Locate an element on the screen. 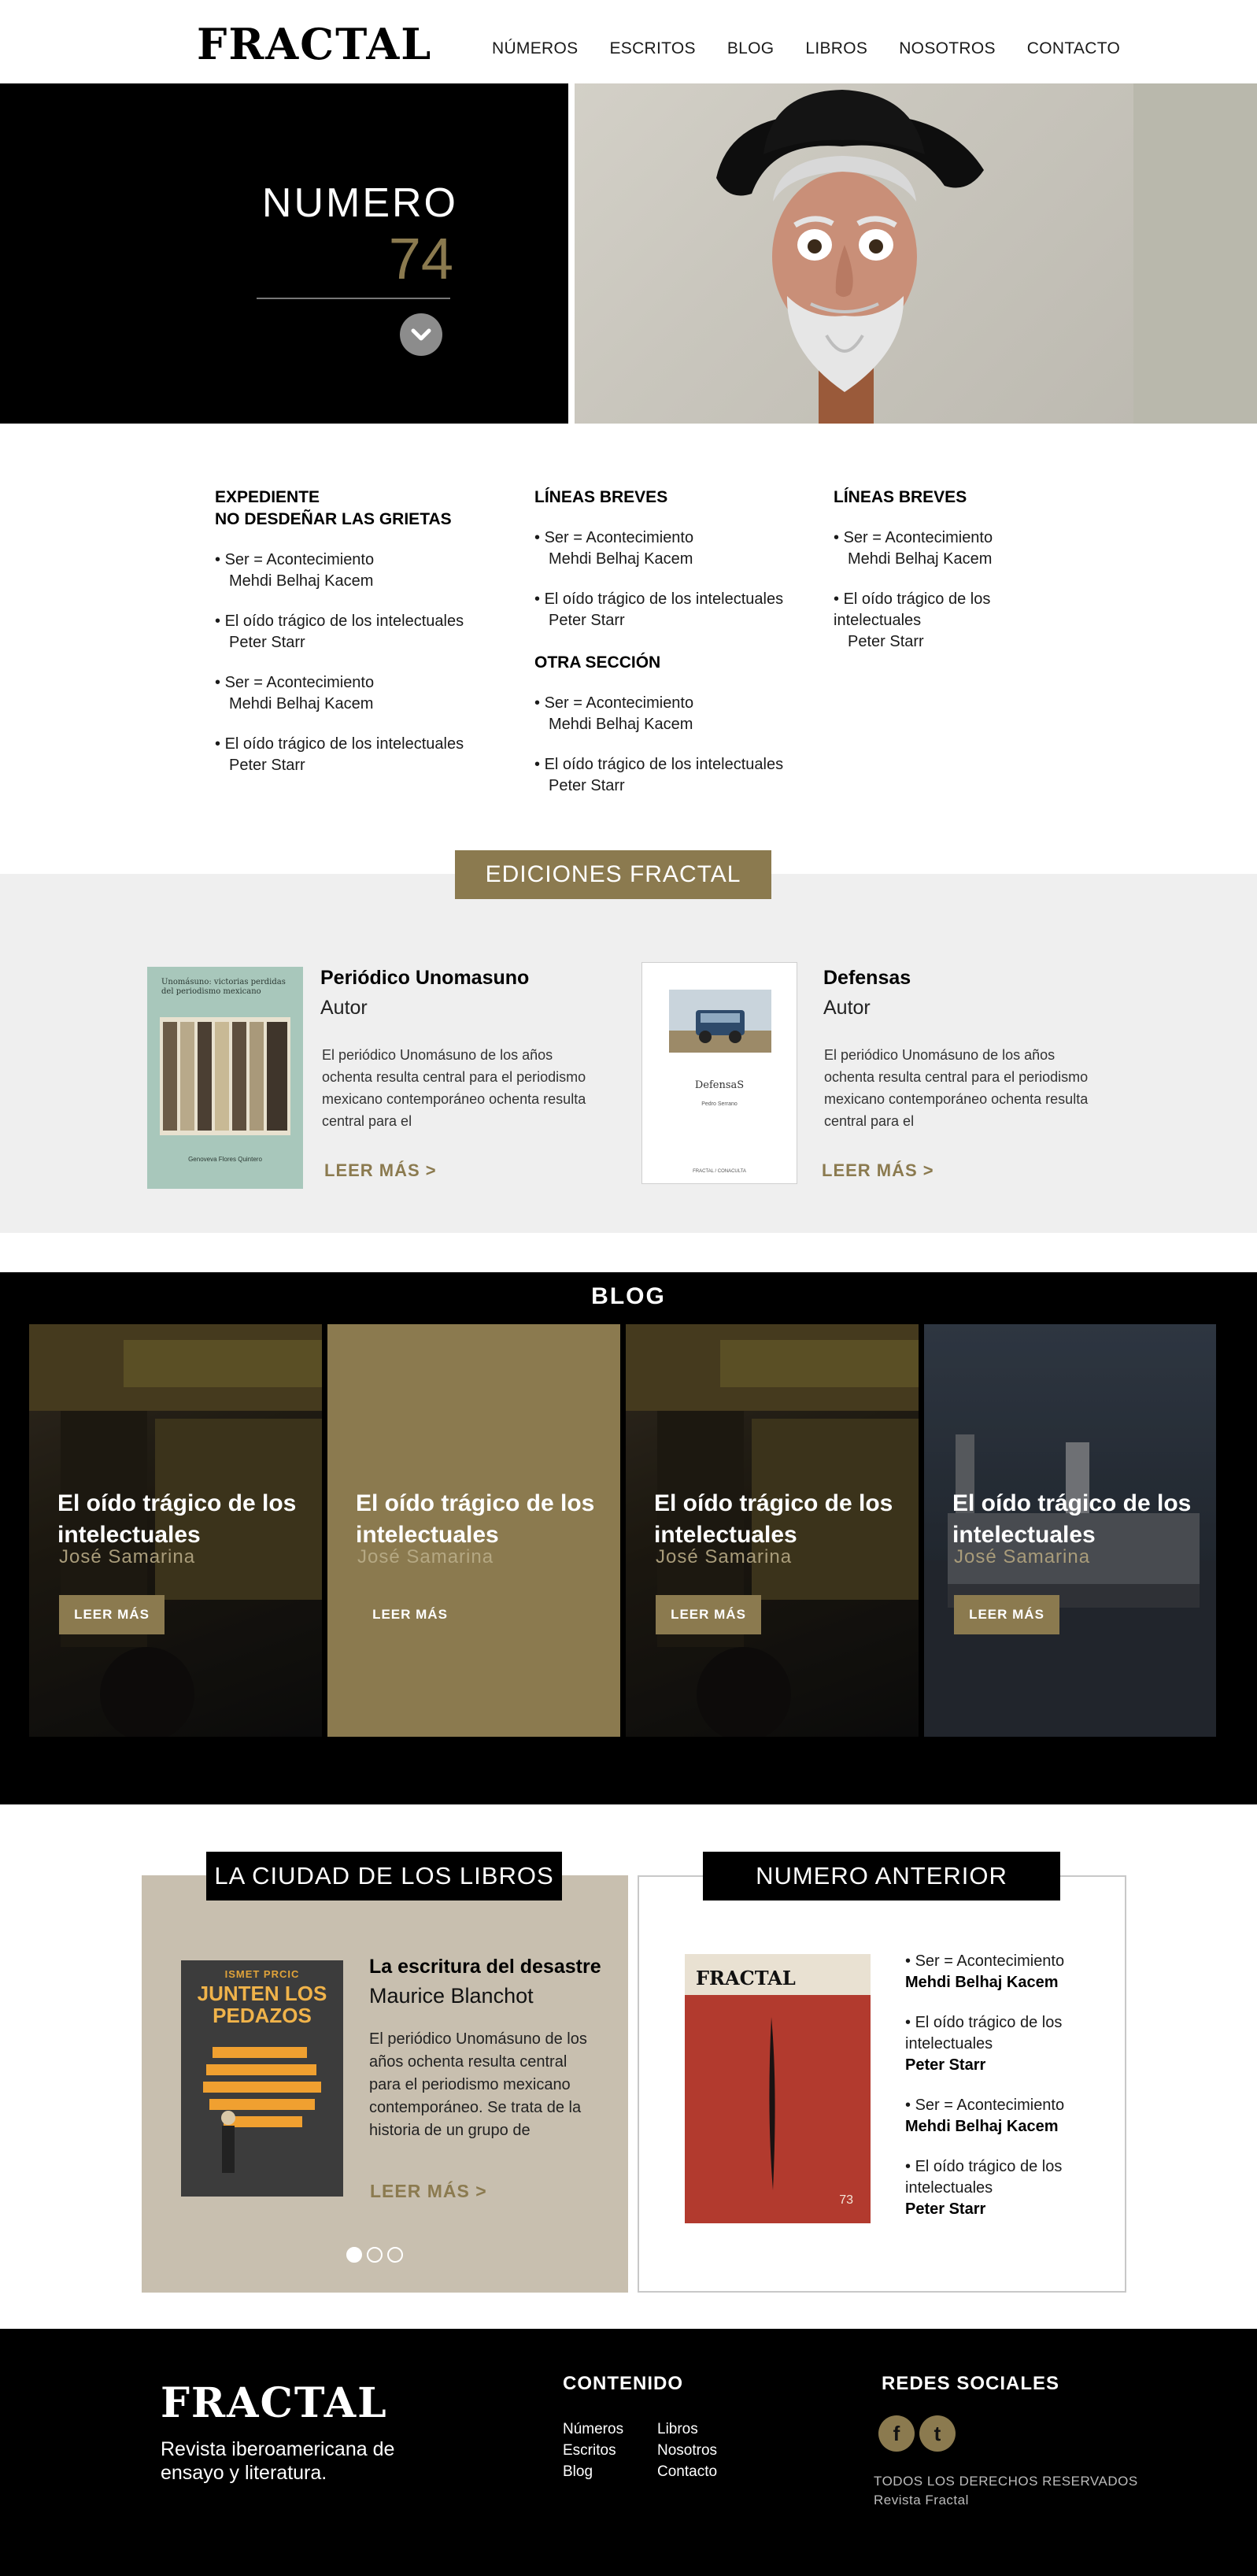 The image size is (1257, 2576). footer-link-nosotros: Nosotros is located at coordinates (687, 2450).